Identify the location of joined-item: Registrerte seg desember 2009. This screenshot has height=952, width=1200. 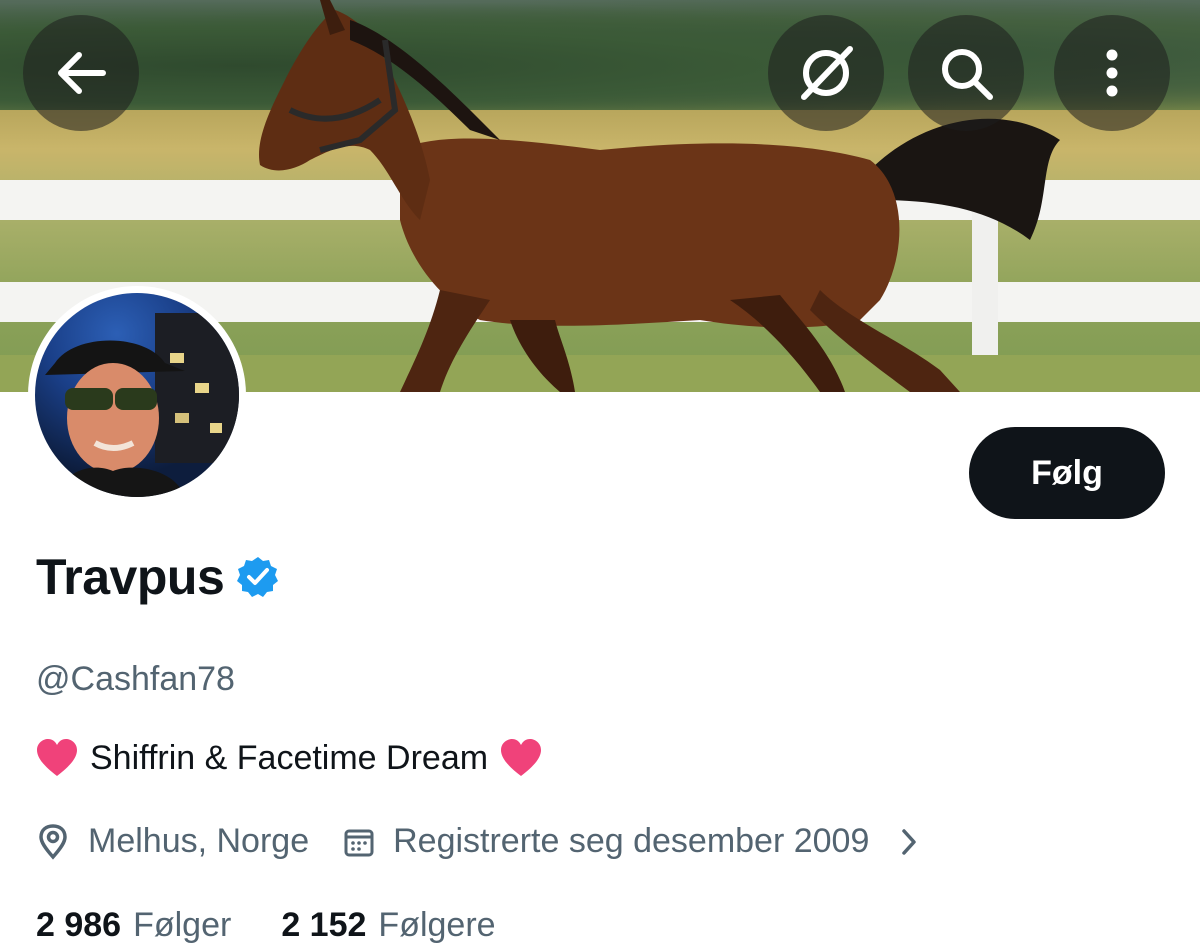
(631, 841).